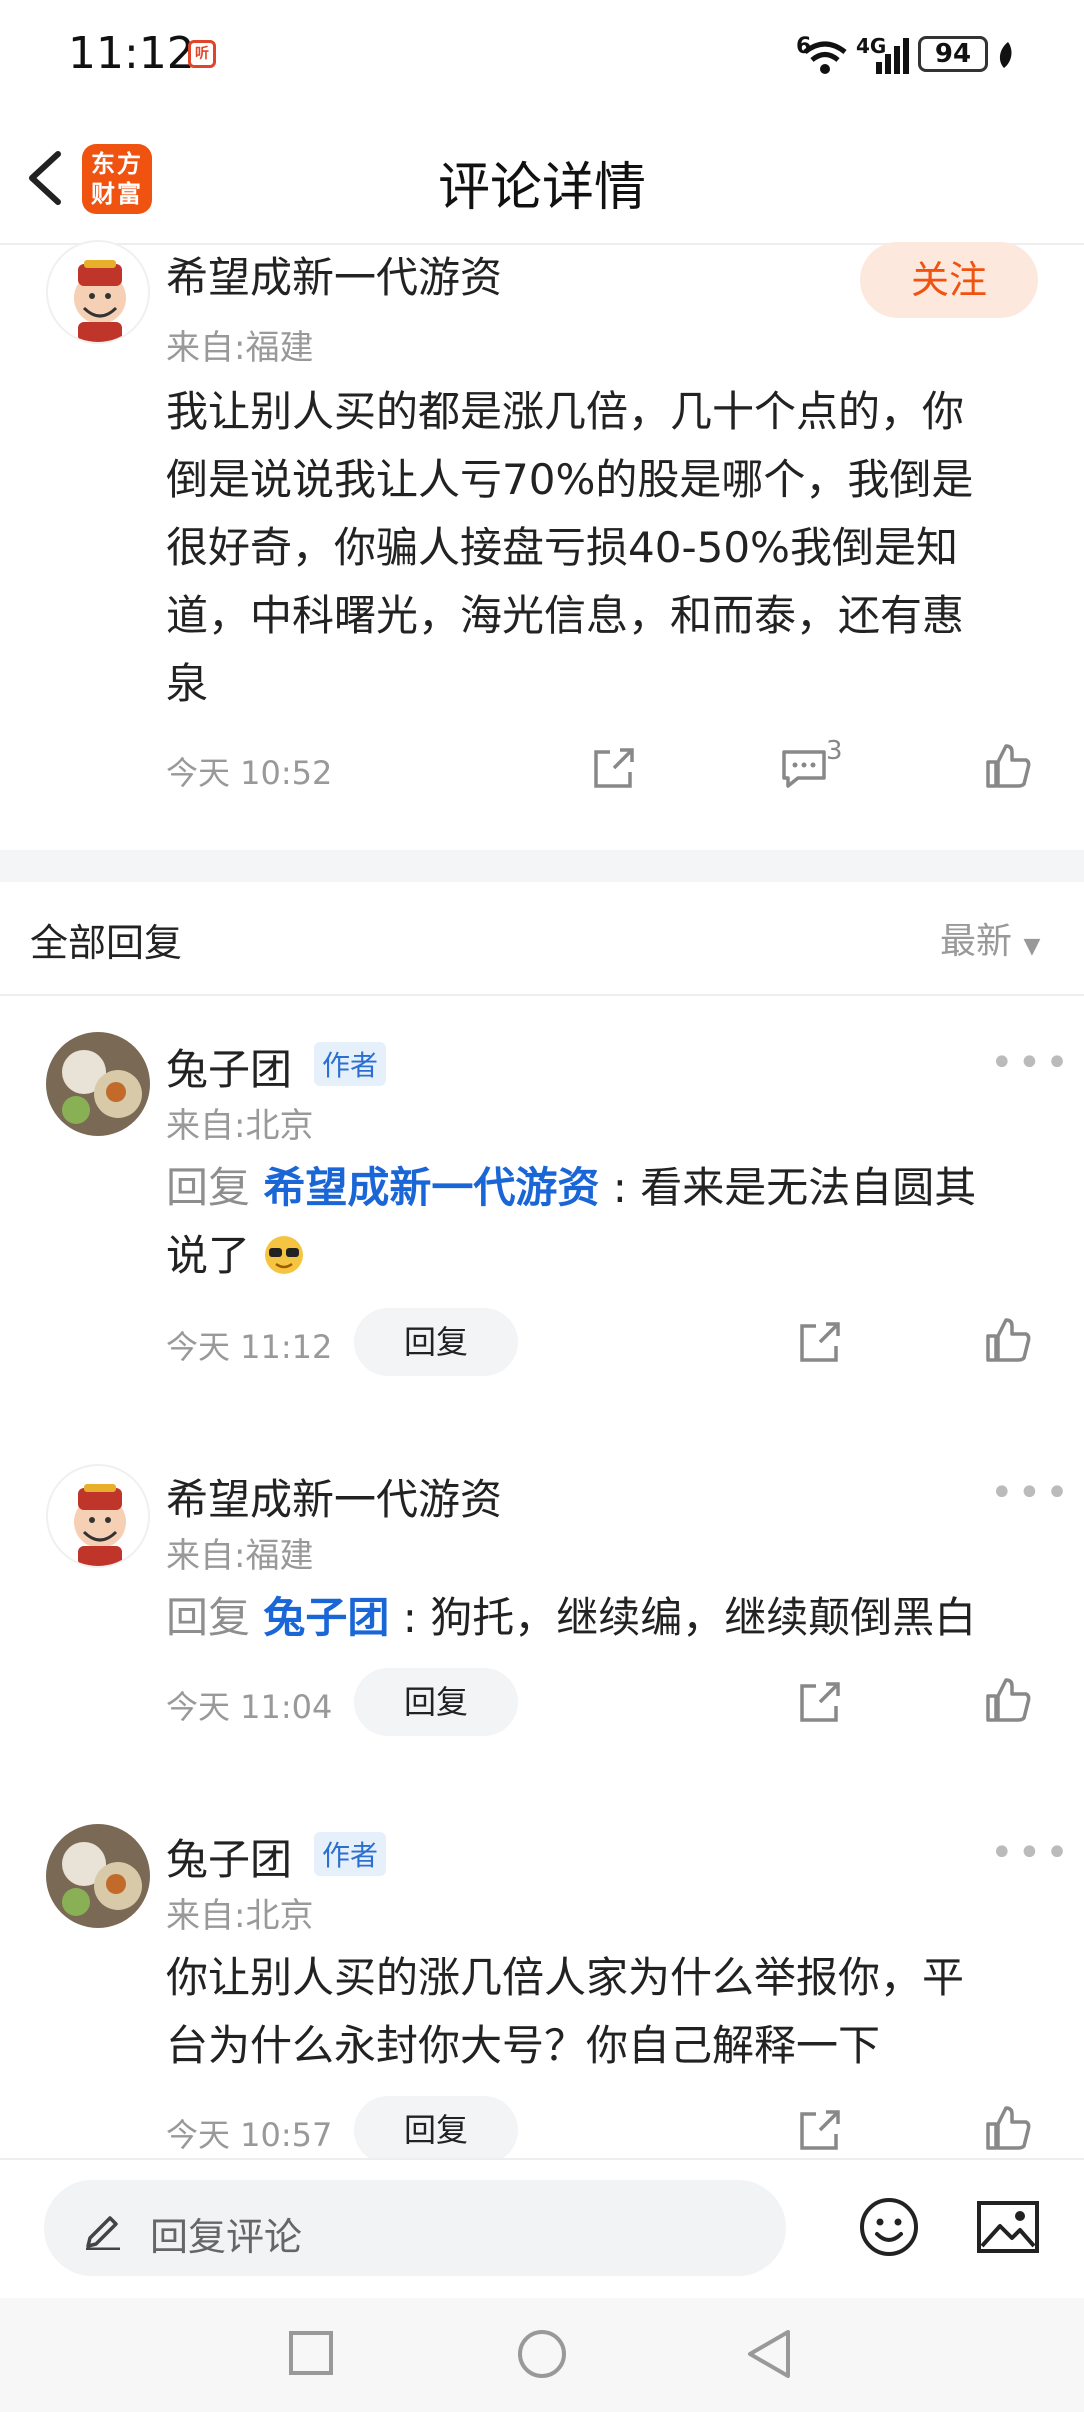 This screenshot has width=1084, height=2412. Describe the element at coordinates (249, 1347) in the screenshot. I see `reply-time: 今天 11:12` at that location.